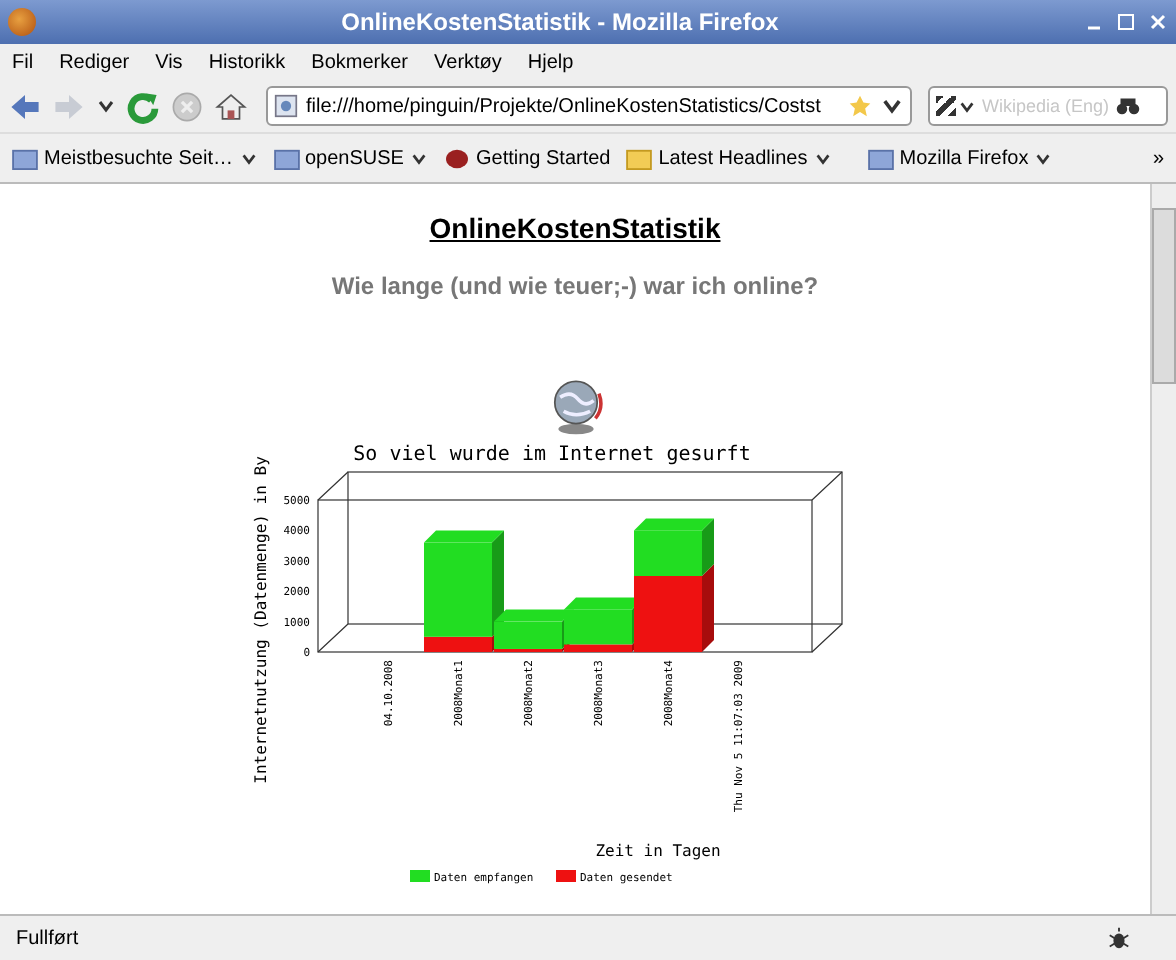  What do you see at coordinates (657, 851) in the screenshot?
I see `x-axis-label: Zeit in Tagen` at bounding box center [657, 851].